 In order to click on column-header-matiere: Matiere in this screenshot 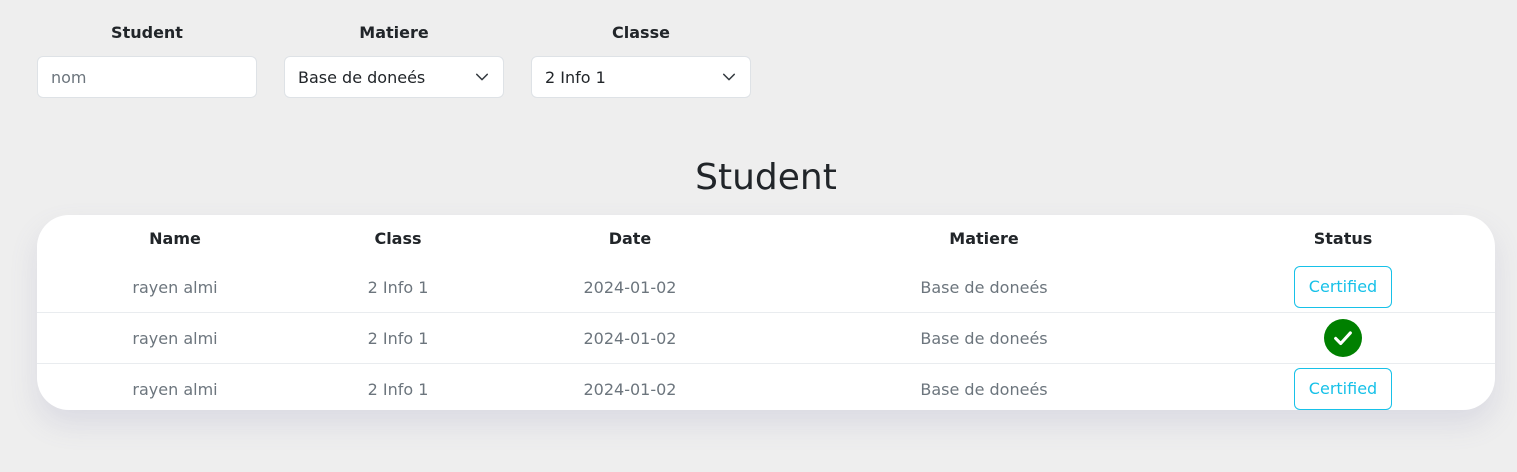, I will do `click(984, 238)`.